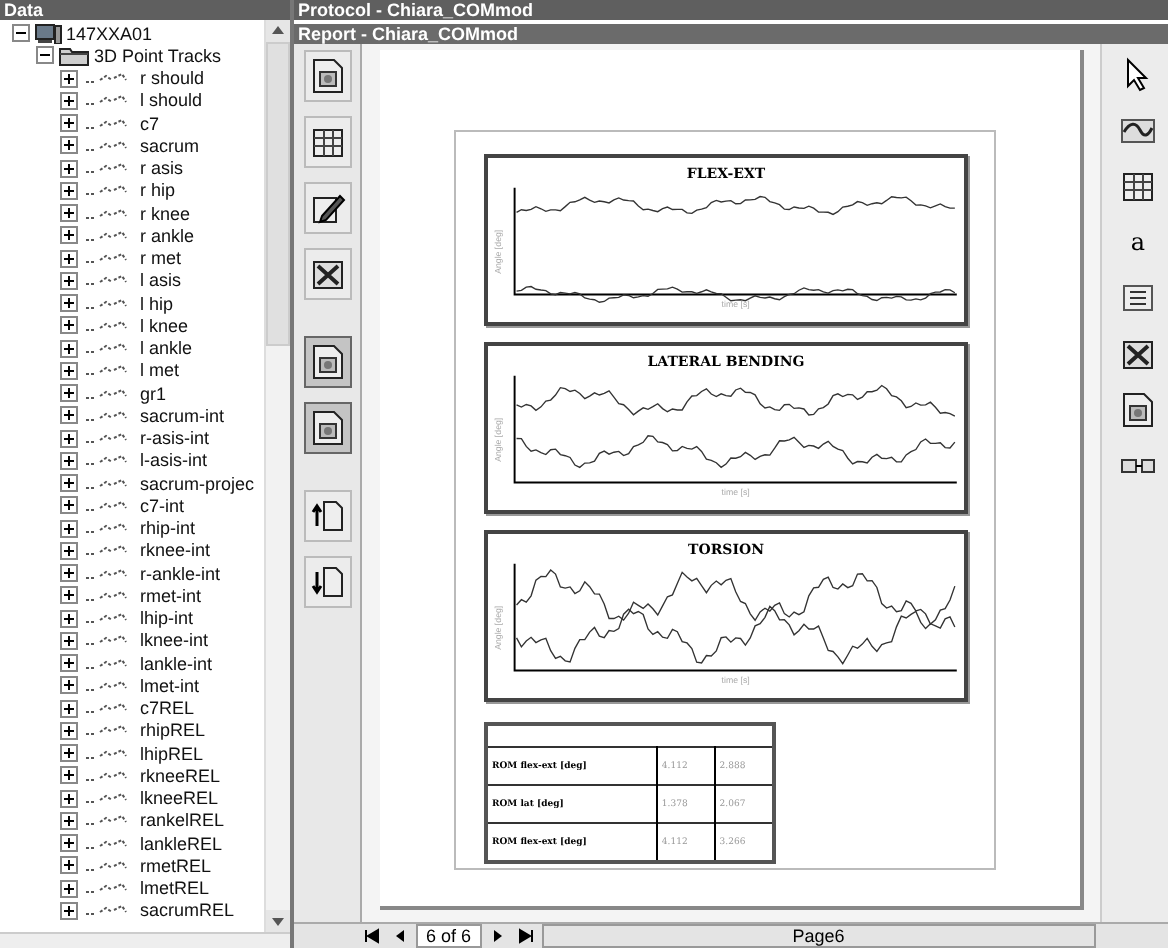 The image size is (1168, 948). Describe the element at coordinates (168, 528) in the screenshot. I see `tree-item: rhip-int` at that location.